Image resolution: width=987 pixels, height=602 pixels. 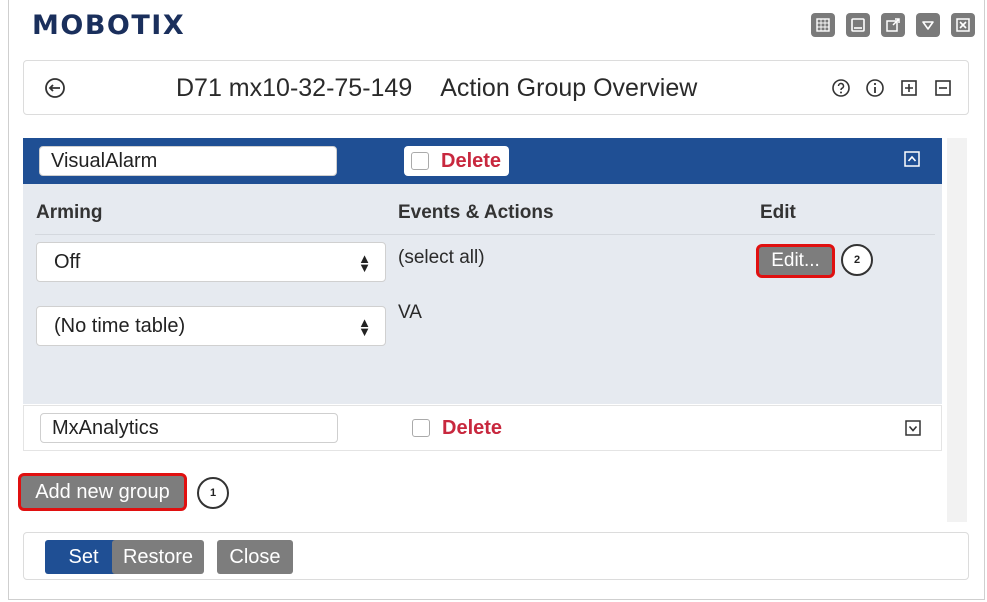 I want to click on group-name-input: VisualAlarm, so click(x=188, y=161).